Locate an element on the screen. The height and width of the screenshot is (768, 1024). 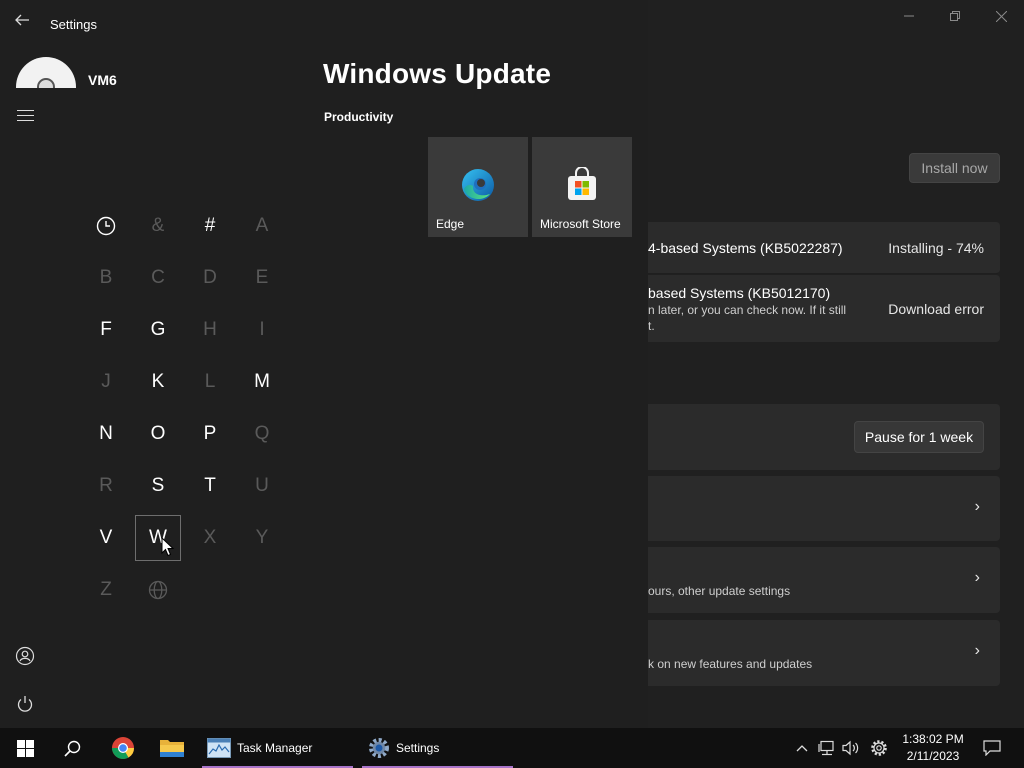
search-button is located at coordinates (72, 748).